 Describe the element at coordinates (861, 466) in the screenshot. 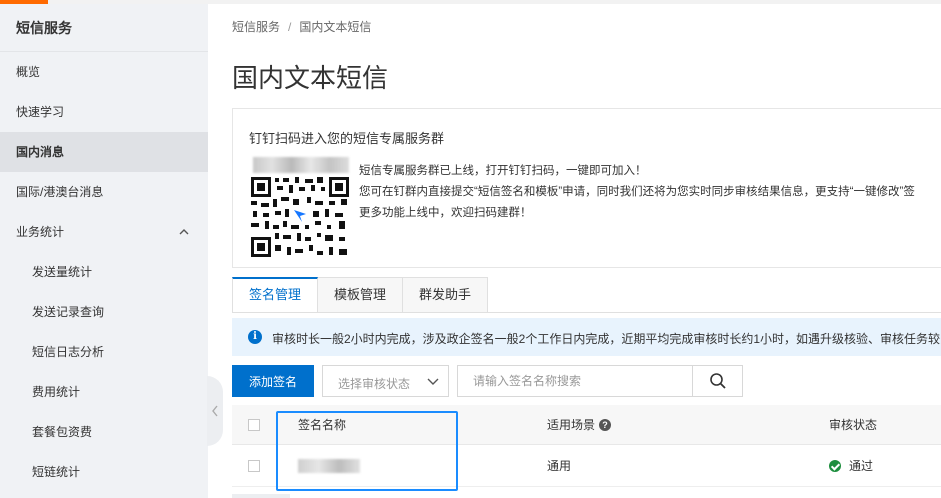

I see `status-badge: 通过` at that location.